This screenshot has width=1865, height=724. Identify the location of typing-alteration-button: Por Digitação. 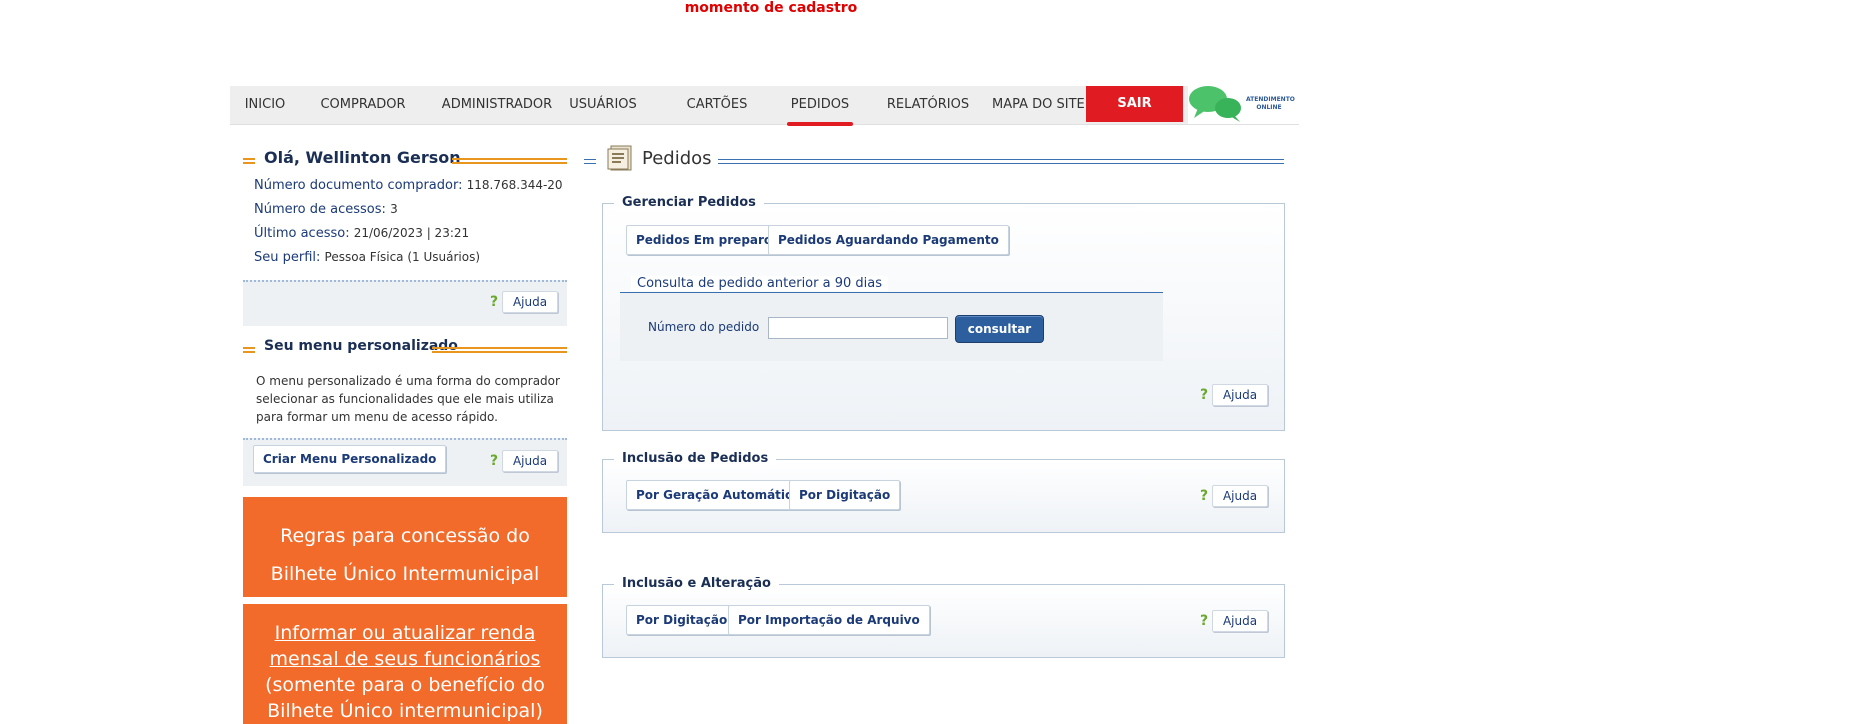
(682, 620).